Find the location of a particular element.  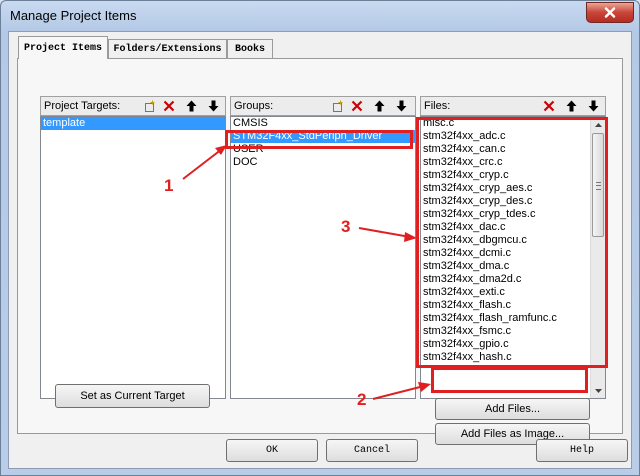

file-item: stm32f4xx_hash.c is located at coordinates (513, 357).